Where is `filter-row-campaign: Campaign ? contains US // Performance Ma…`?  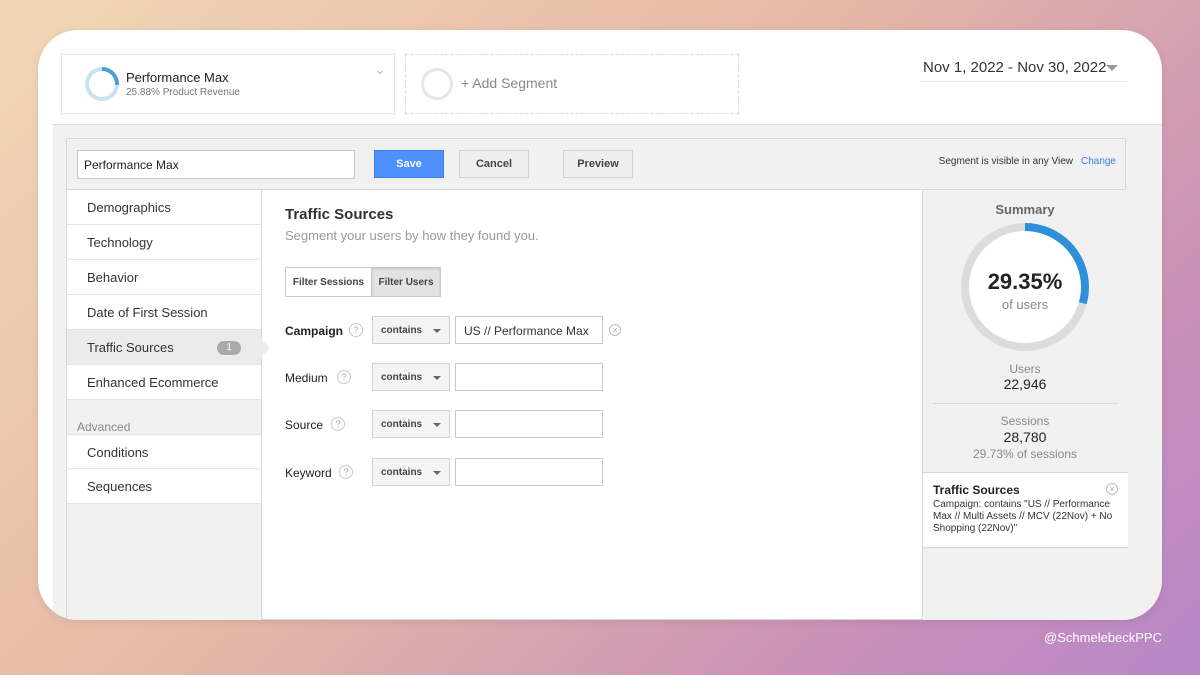
filter-row-campaign: Campaign ? contains US // Performance Ma… is located at coordinates (465, 330).